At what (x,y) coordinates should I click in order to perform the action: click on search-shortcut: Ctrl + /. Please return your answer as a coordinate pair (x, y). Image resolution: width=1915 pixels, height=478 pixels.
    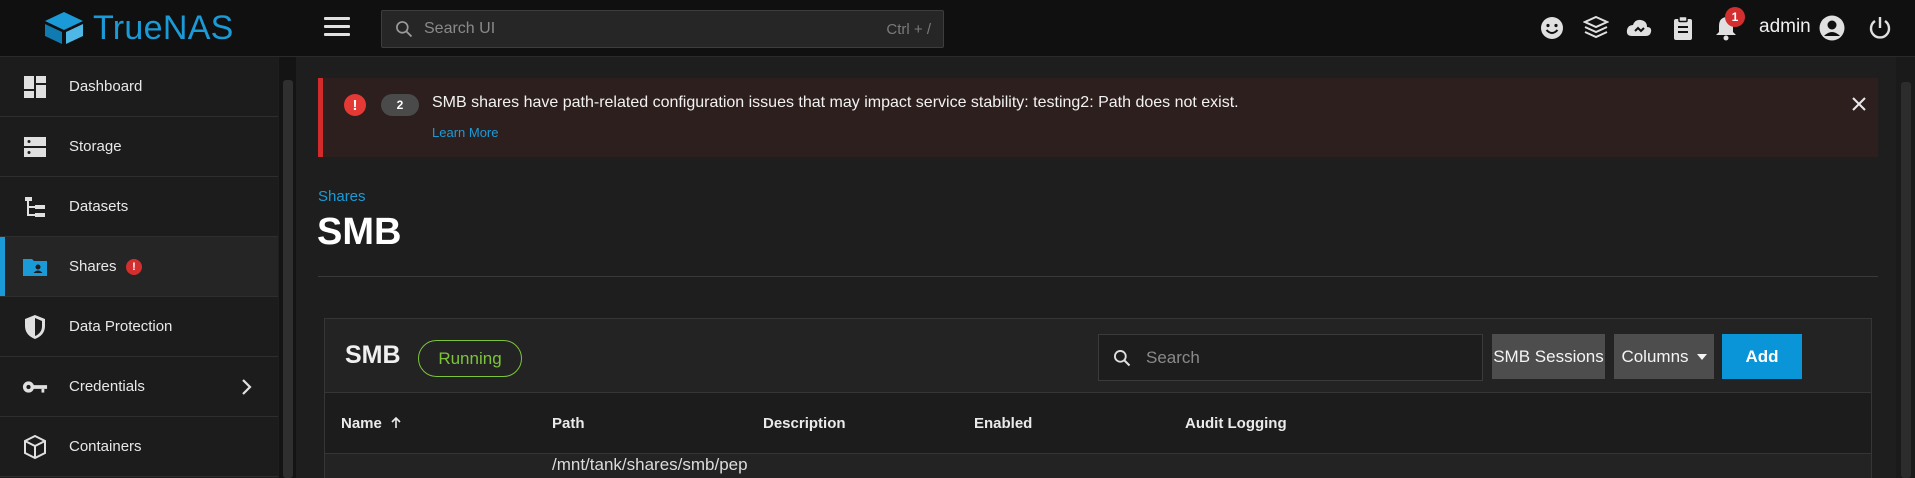
    Looking at the image, I should click on (908, 29).